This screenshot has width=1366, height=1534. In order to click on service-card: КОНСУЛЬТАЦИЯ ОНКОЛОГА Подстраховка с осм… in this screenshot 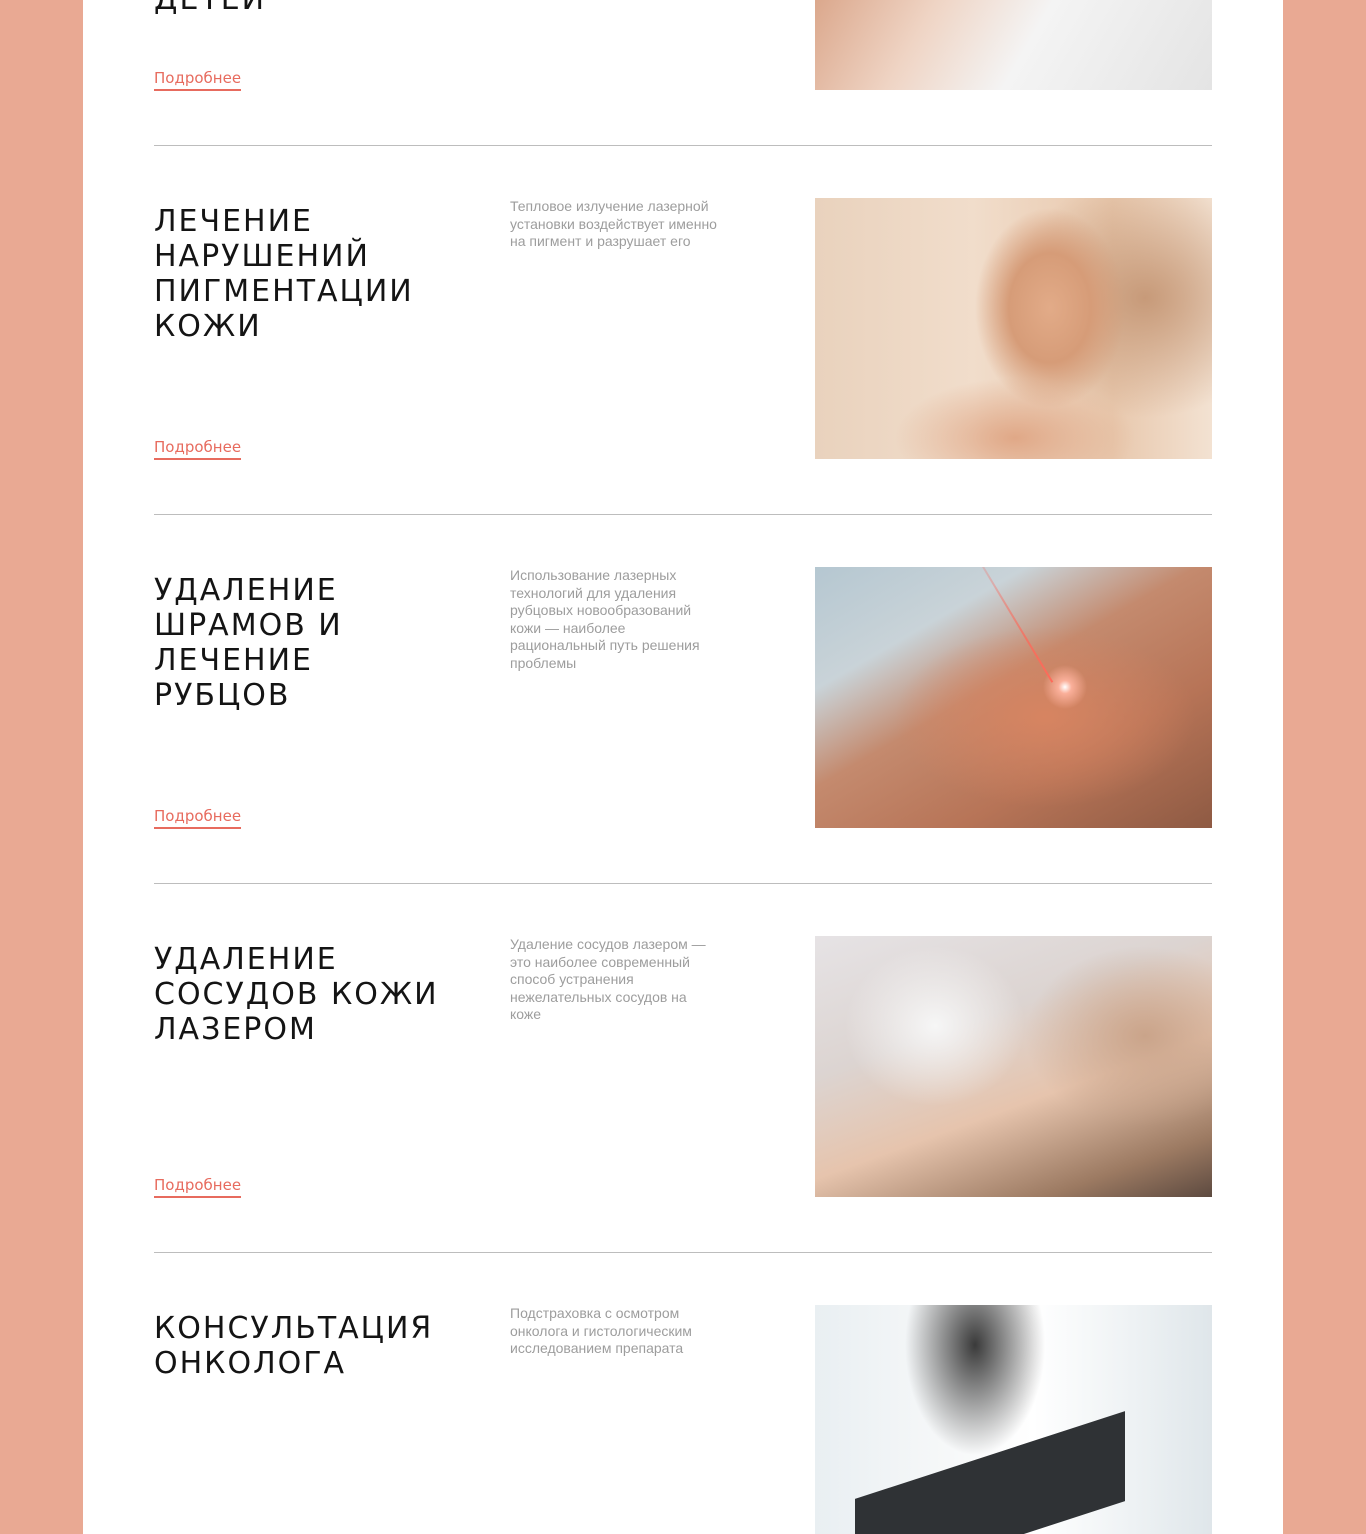, I will do `click(683, 1419)`.